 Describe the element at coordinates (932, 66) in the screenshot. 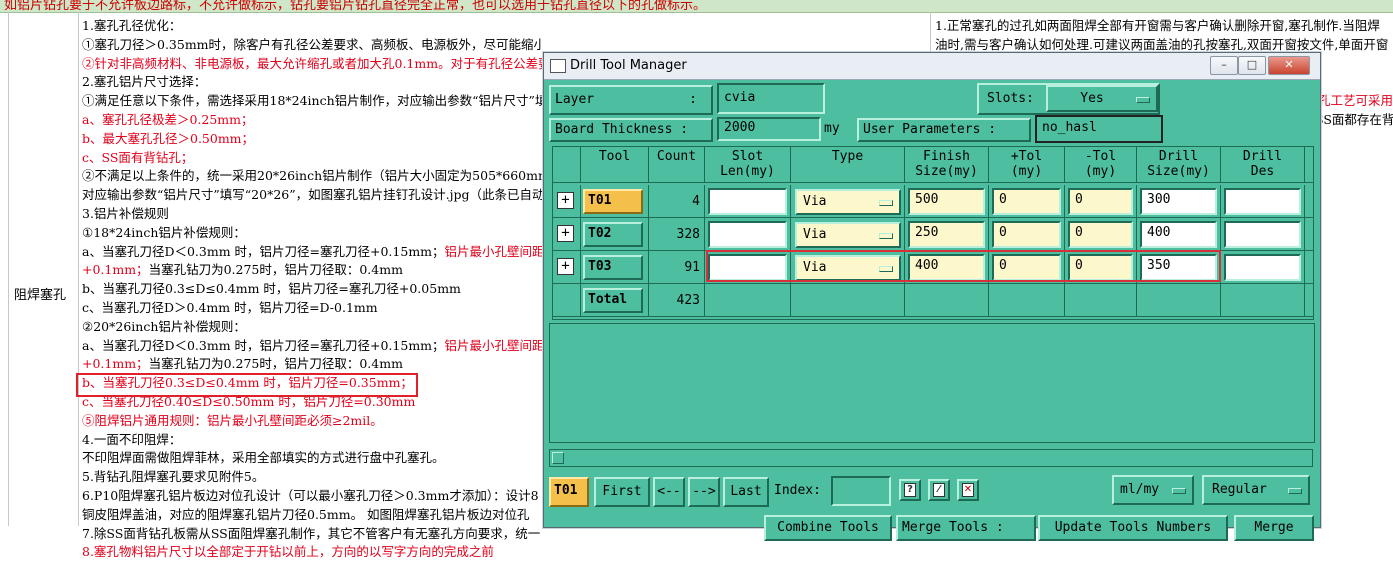

I see `title-bar: Drill Tool Manager – □ ✕` at that location.